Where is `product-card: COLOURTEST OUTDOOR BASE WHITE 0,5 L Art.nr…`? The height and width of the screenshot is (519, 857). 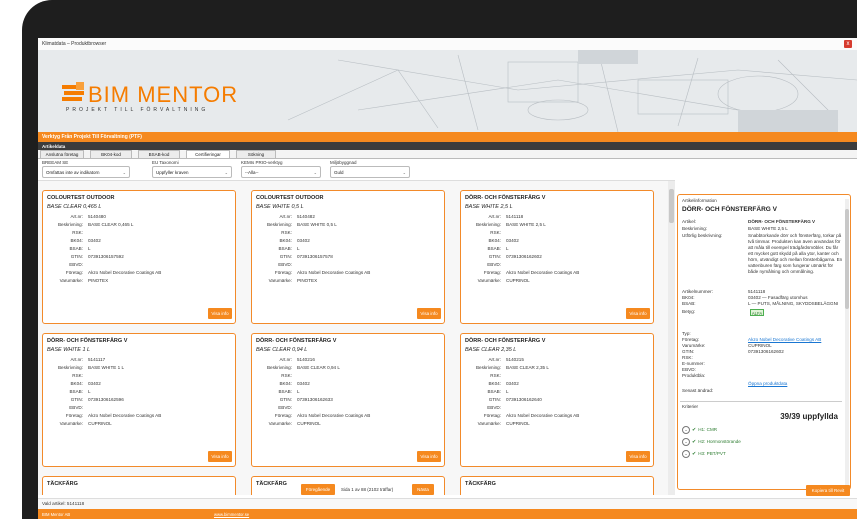 product-card: COLOURTEST OUTDOOR BASE WHITE 0,5 L Art.nr… is located at coordinates (348, 257).